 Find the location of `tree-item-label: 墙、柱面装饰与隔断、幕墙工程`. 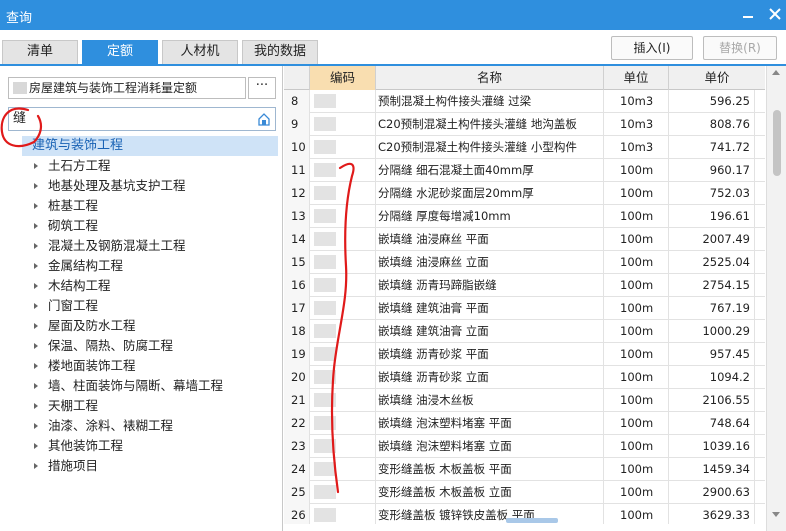

tree-item-label: 墙、柱面装饰与隔断、幕墙工程 is located at coordinates (136, 385).